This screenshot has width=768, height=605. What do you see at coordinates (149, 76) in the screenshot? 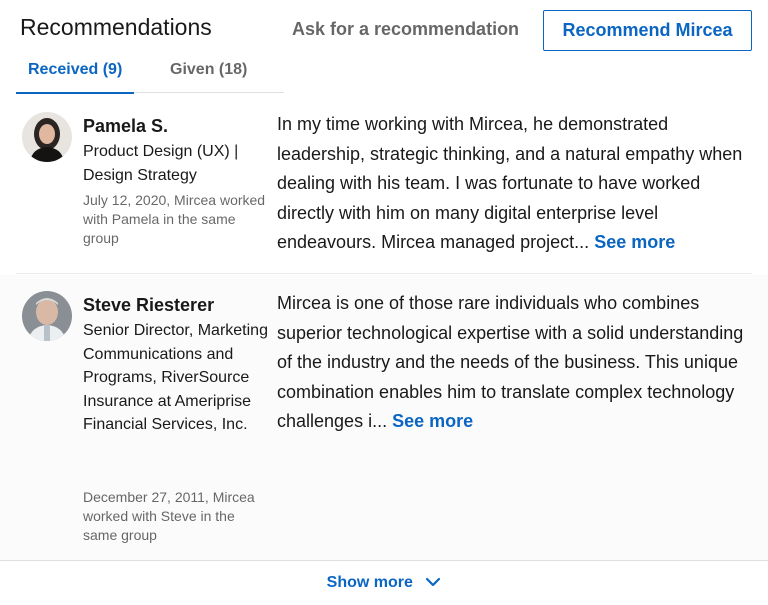
I see `recommendation-tabs: Received (9) Given (18)` at bounding box center [149, 76].